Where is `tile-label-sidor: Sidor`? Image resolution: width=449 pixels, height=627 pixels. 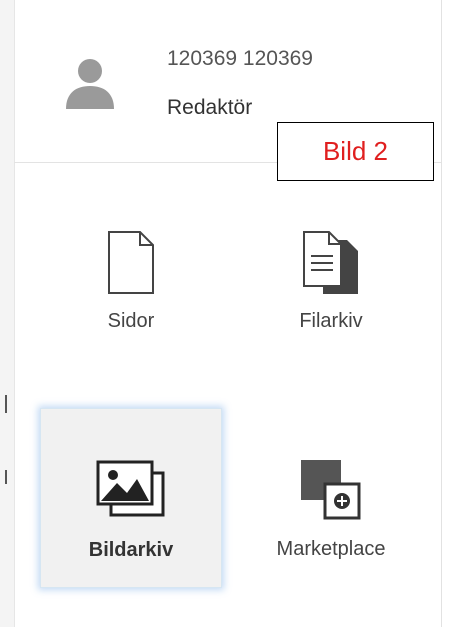
tile-label-sidor: Sidor is located at coordinates (131, 321).